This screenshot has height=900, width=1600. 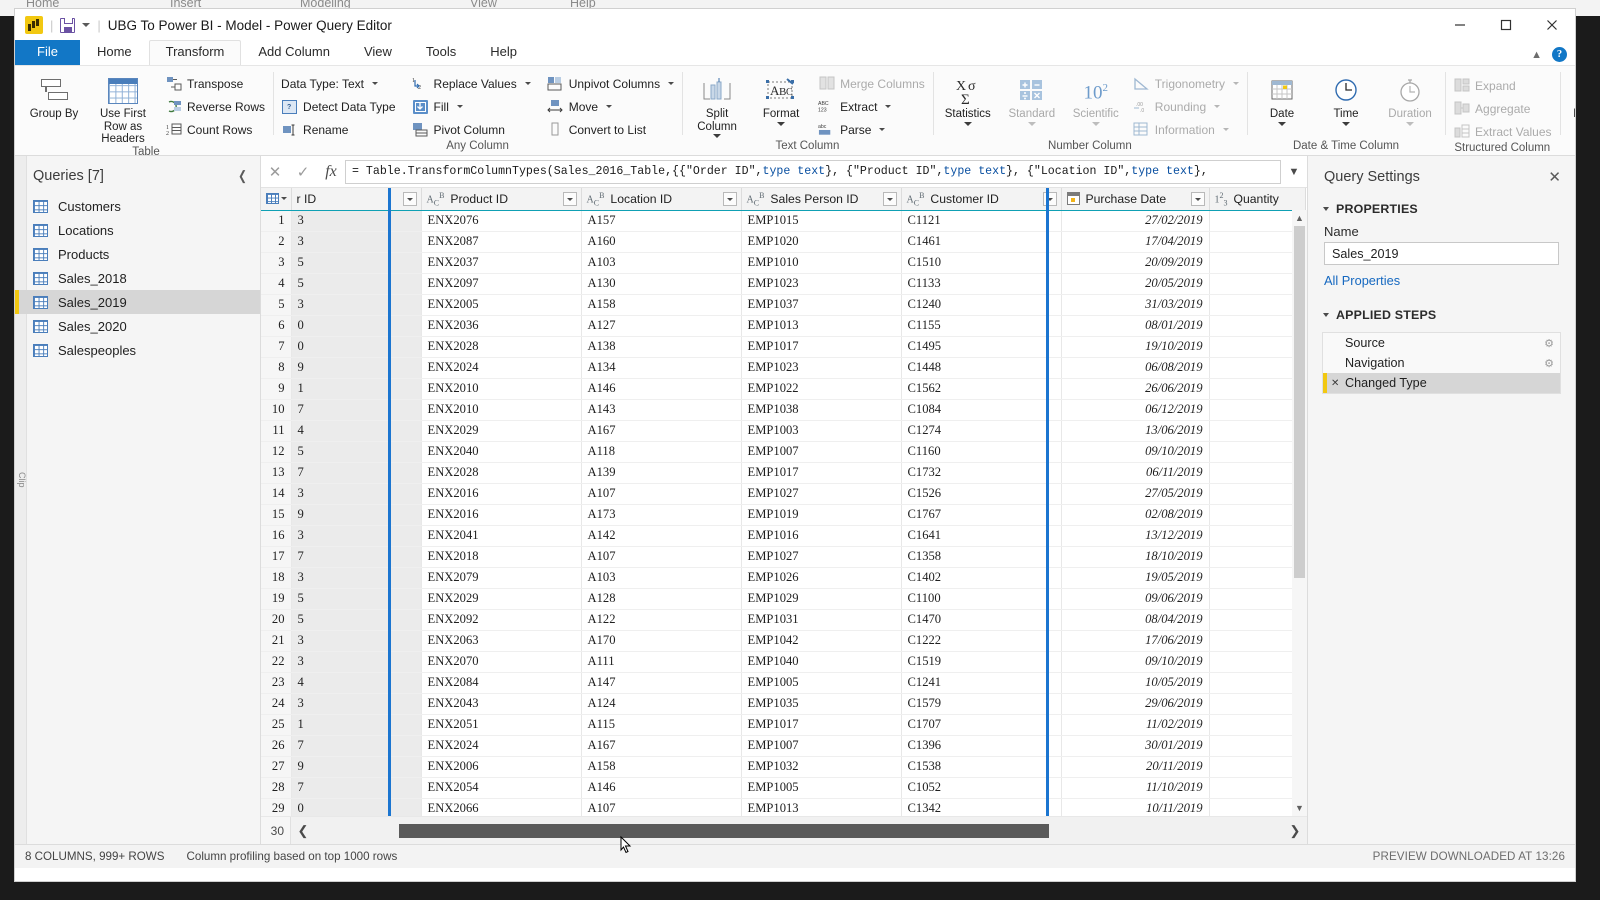 I want to click on column-header-quantity: 123 Quantity, so click(x=1257, y=199).